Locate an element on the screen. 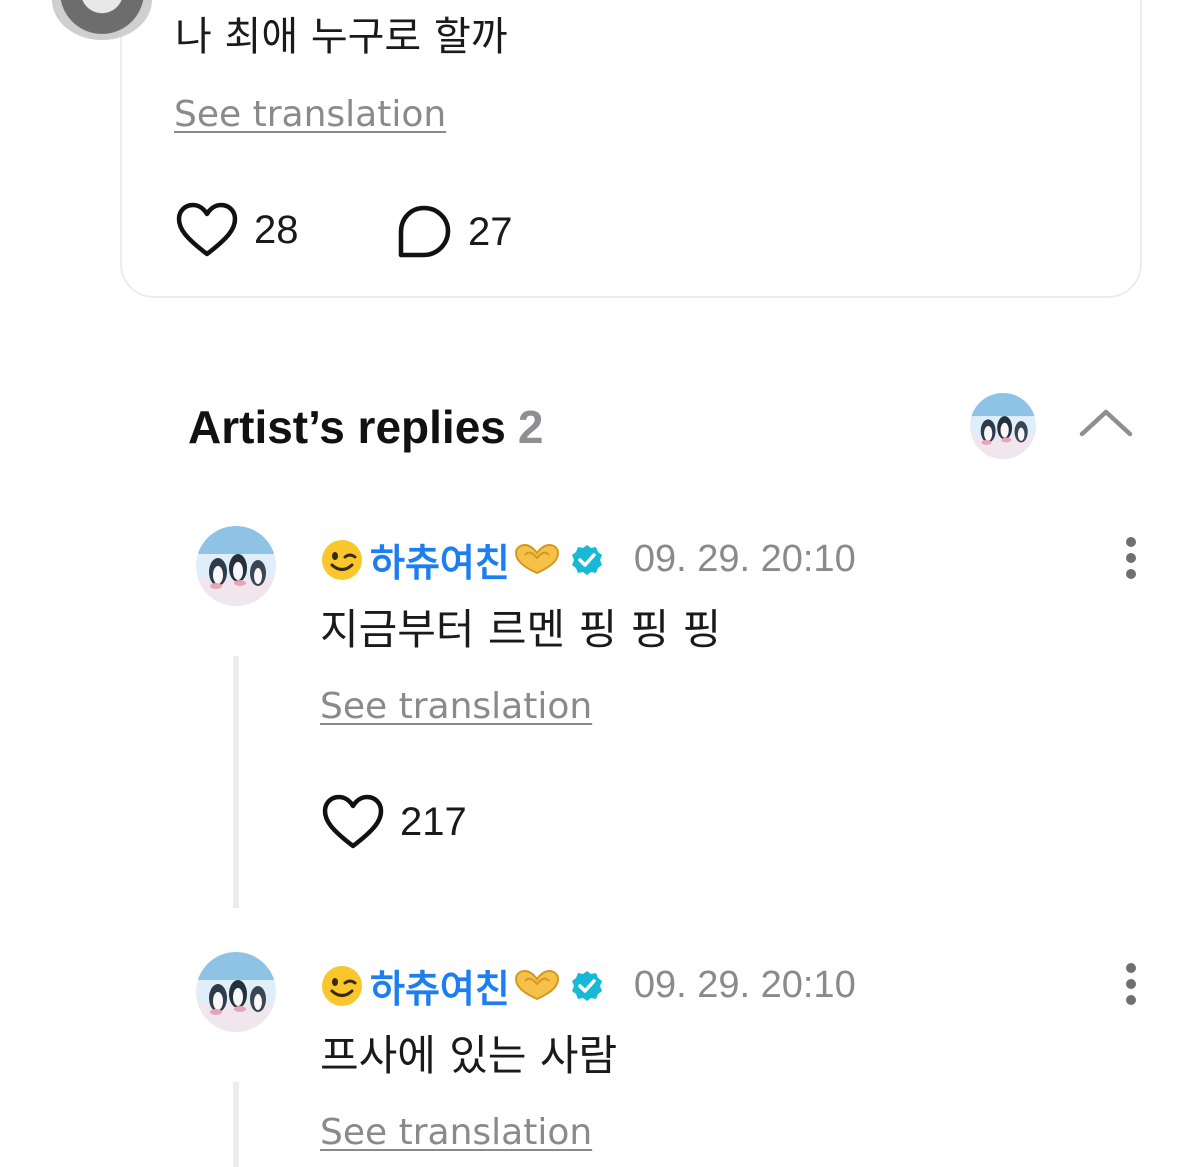  artist-replies-header: Artist’s replies 2 is located at coordinates (365, 427).